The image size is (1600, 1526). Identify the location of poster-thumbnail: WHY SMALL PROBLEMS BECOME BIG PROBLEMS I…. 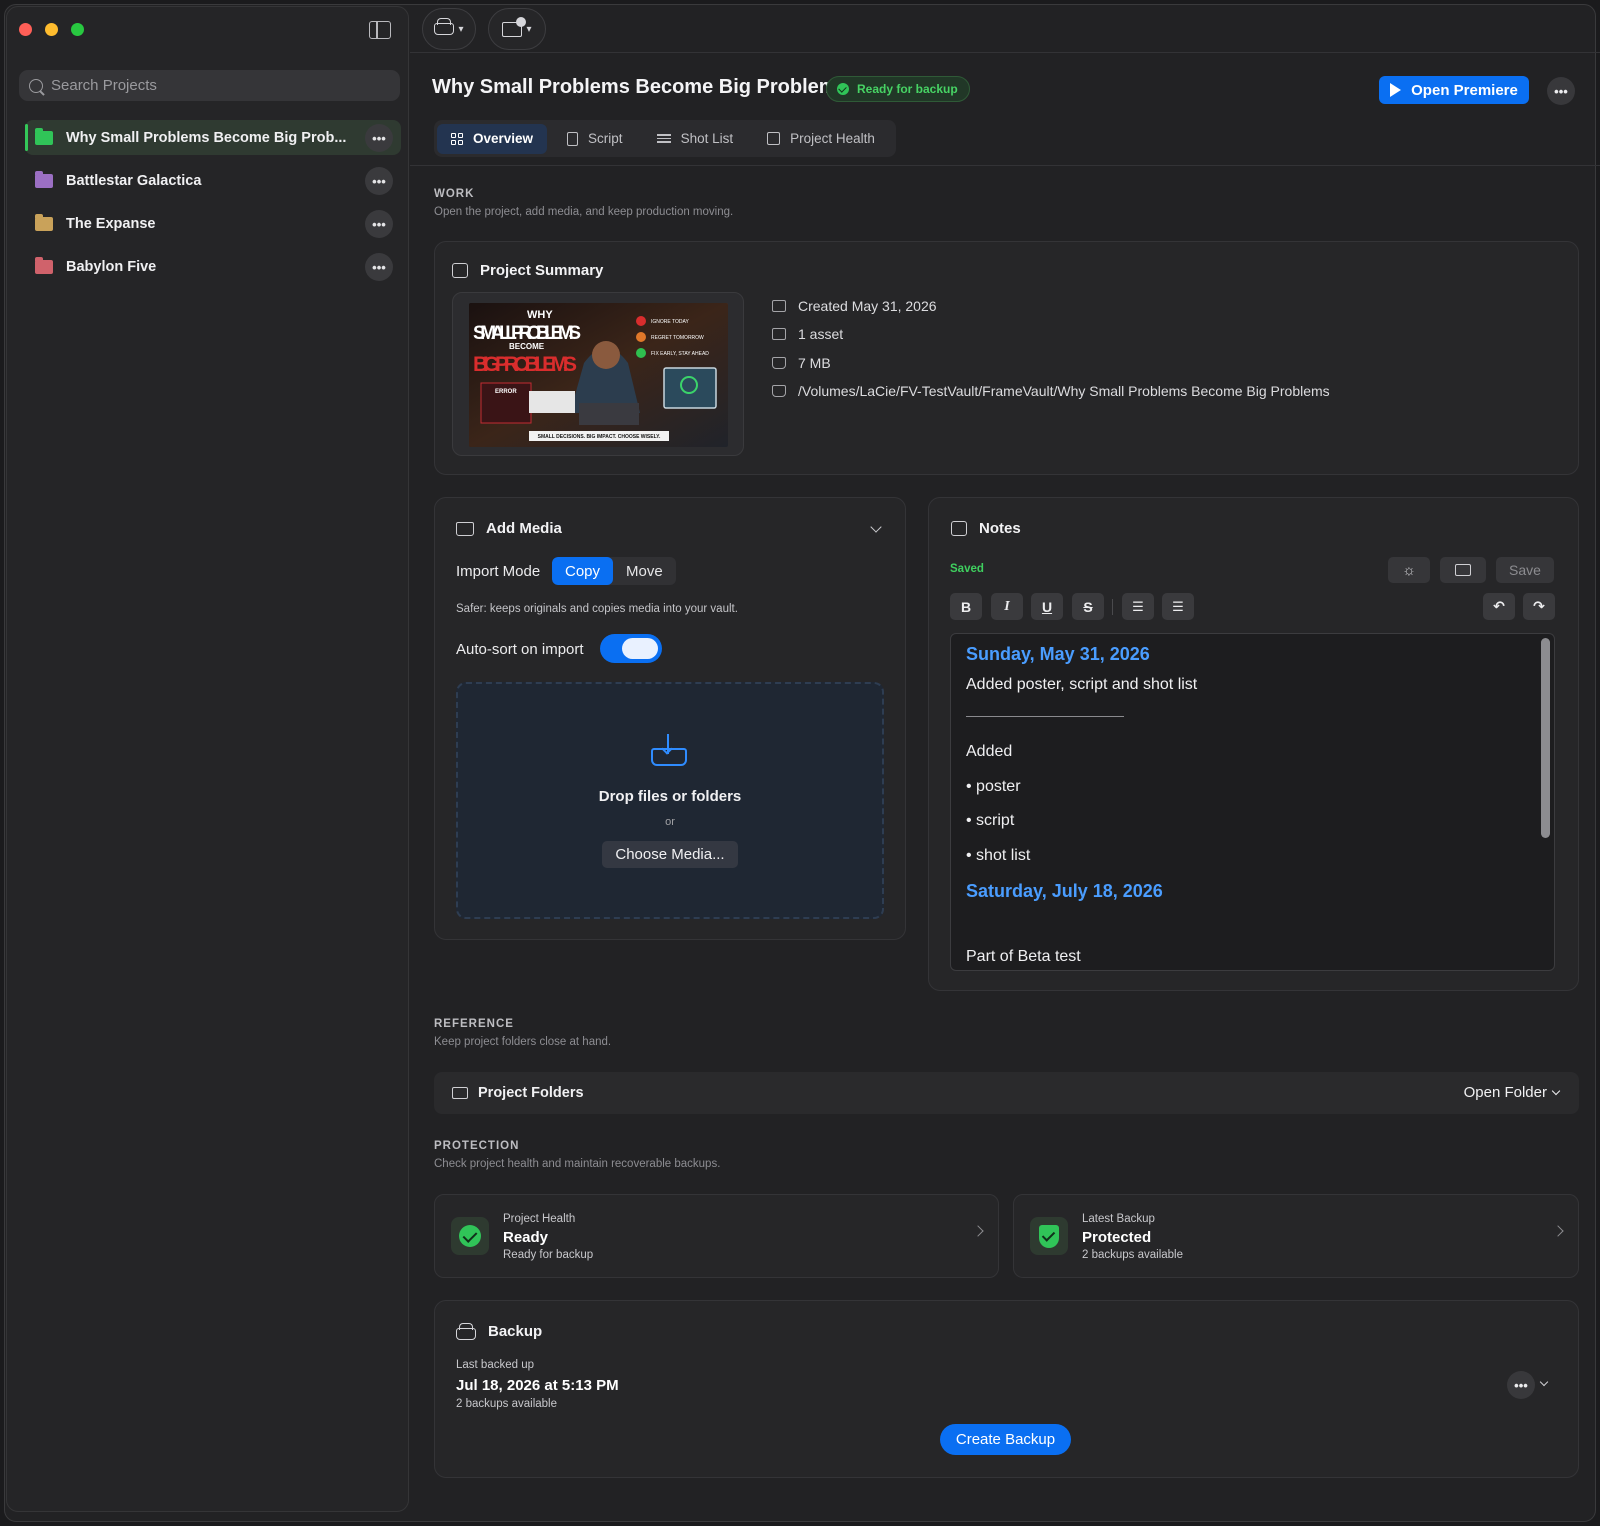
(598, 374).